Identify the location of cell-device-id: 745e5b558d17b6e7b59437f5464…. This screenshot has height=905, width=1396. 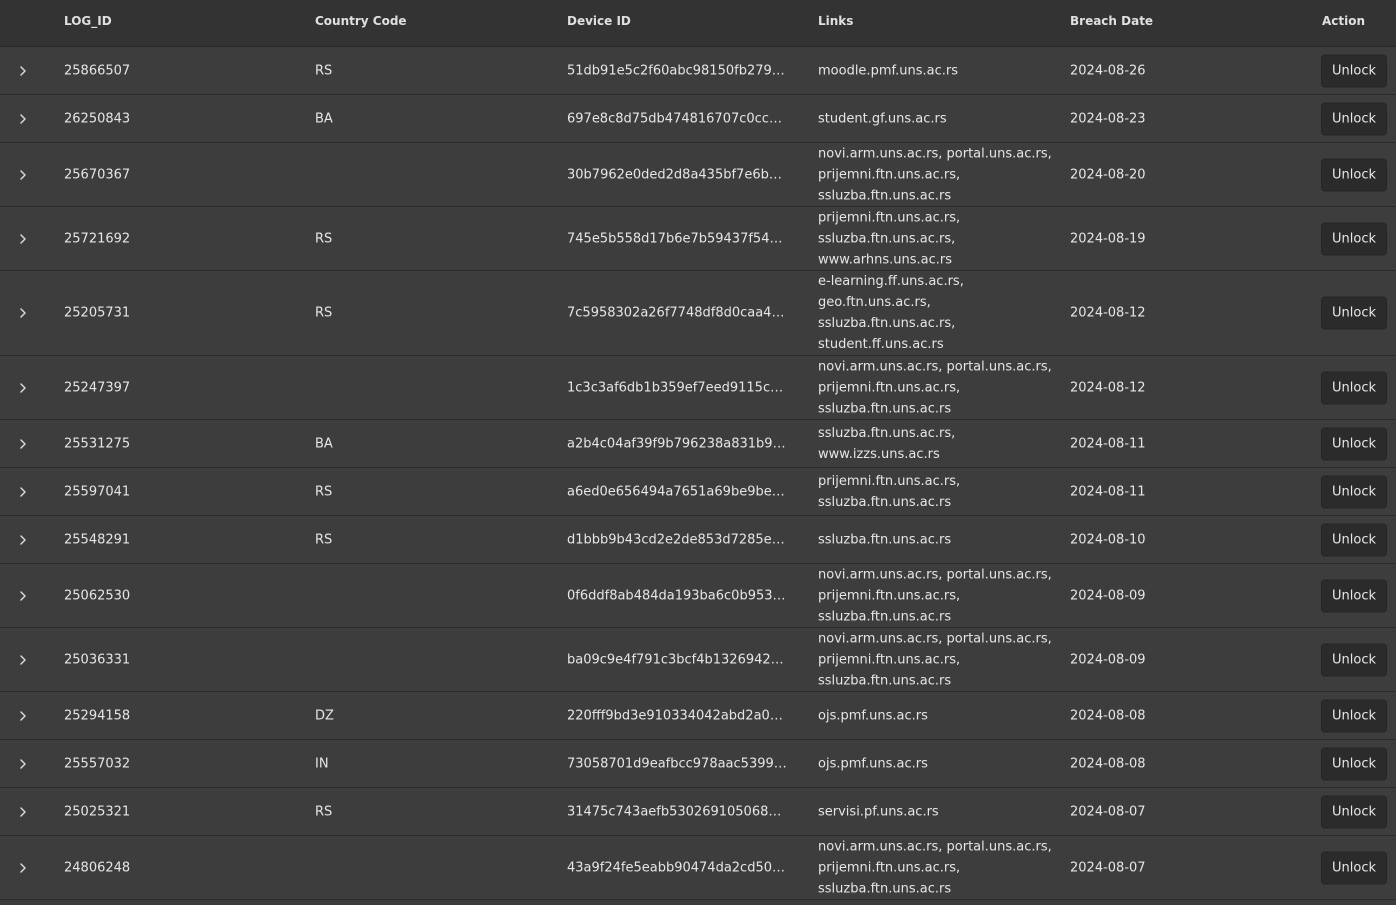
(678, 238).